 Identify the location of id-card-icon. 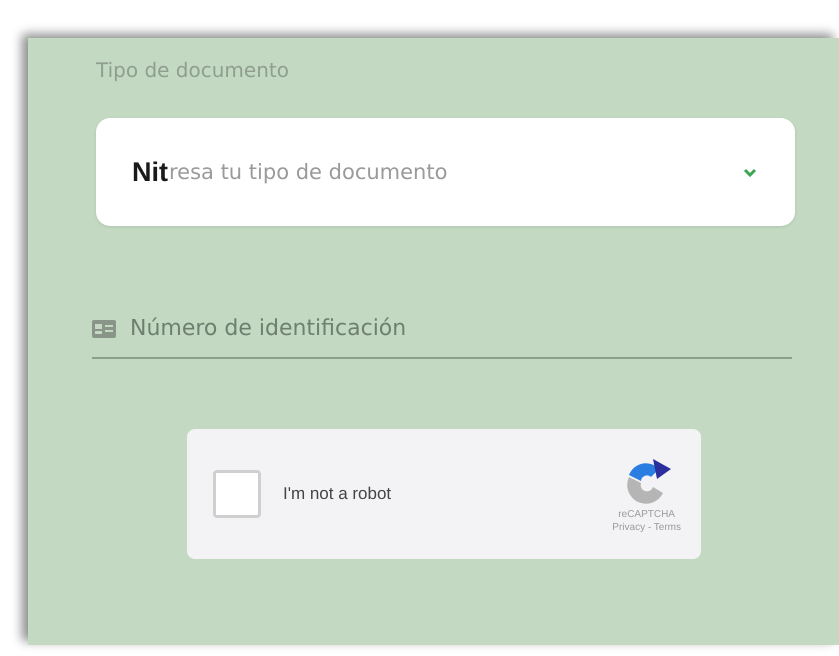
(104, 329).